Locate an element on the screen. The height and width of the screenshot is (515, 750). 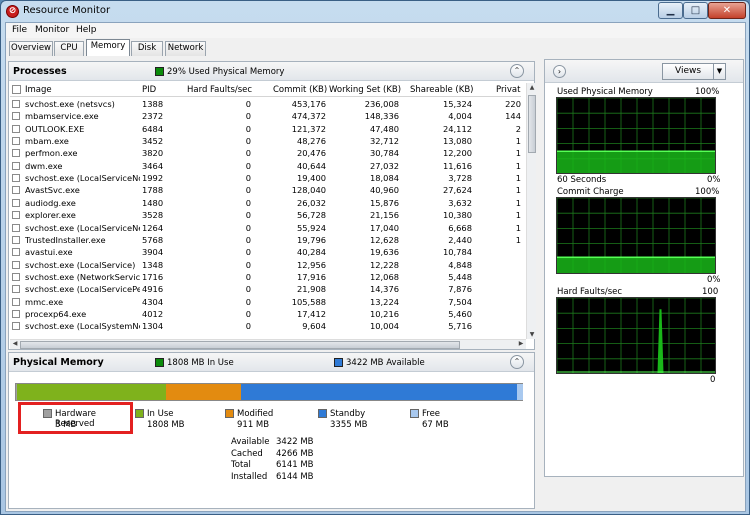
resource-monitor-icon: ⊘ is located at coordinates (12, 11).